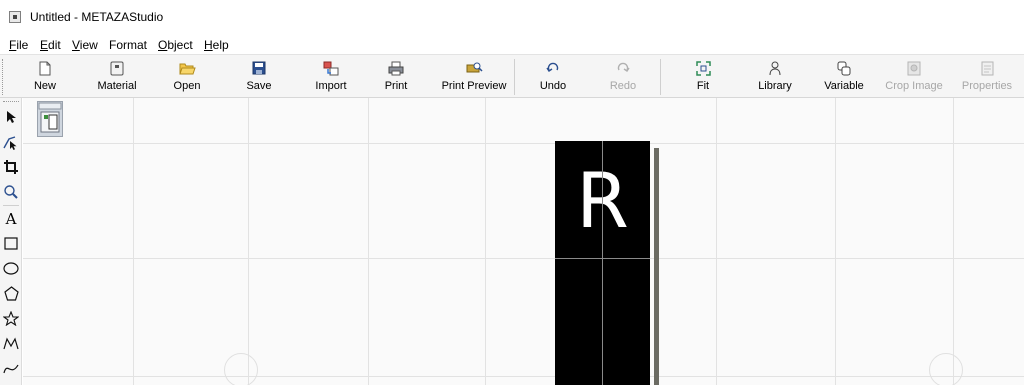  Describe the element at coordinates (987, 86) in the screenshot. I see `properties-label: Properties` at that location.